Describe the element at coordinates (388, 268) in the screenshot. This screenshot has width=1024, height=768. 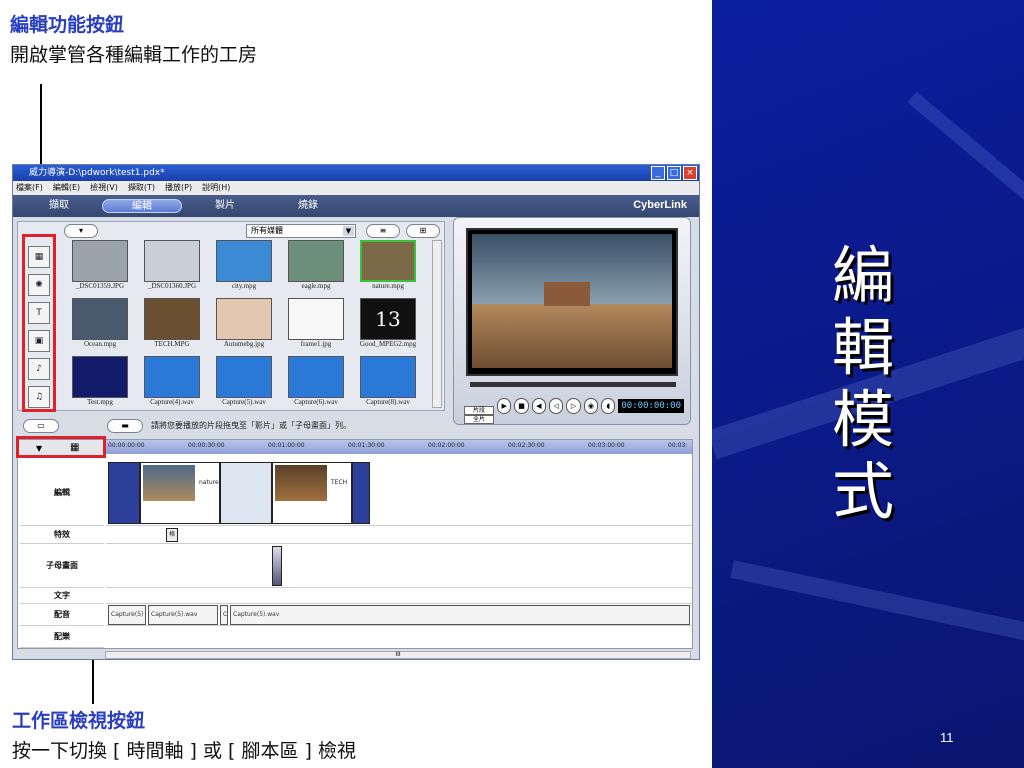
I see `media-thumbnail: nature.mpg` at that location.